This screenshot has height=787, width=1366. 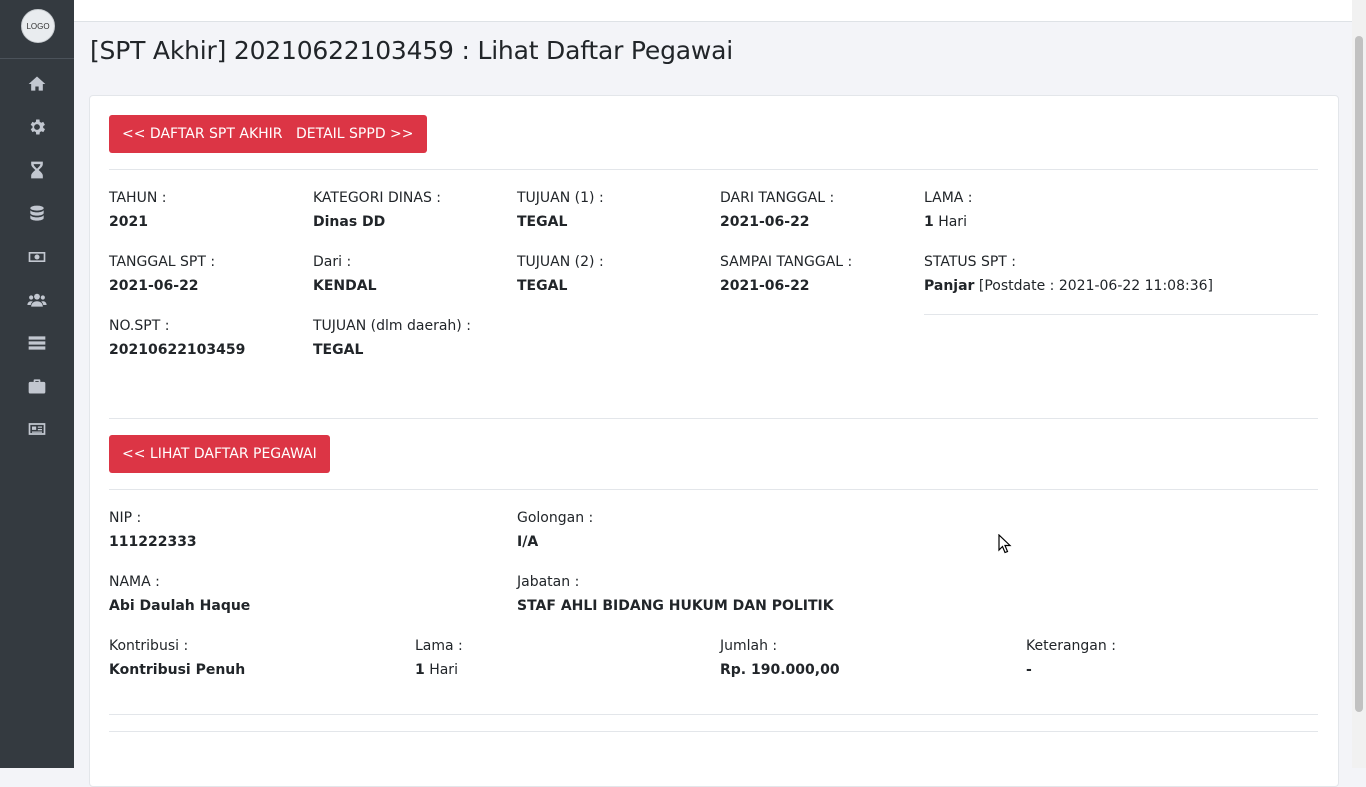 I want to click on nav-database, so click(x=37, y=214).